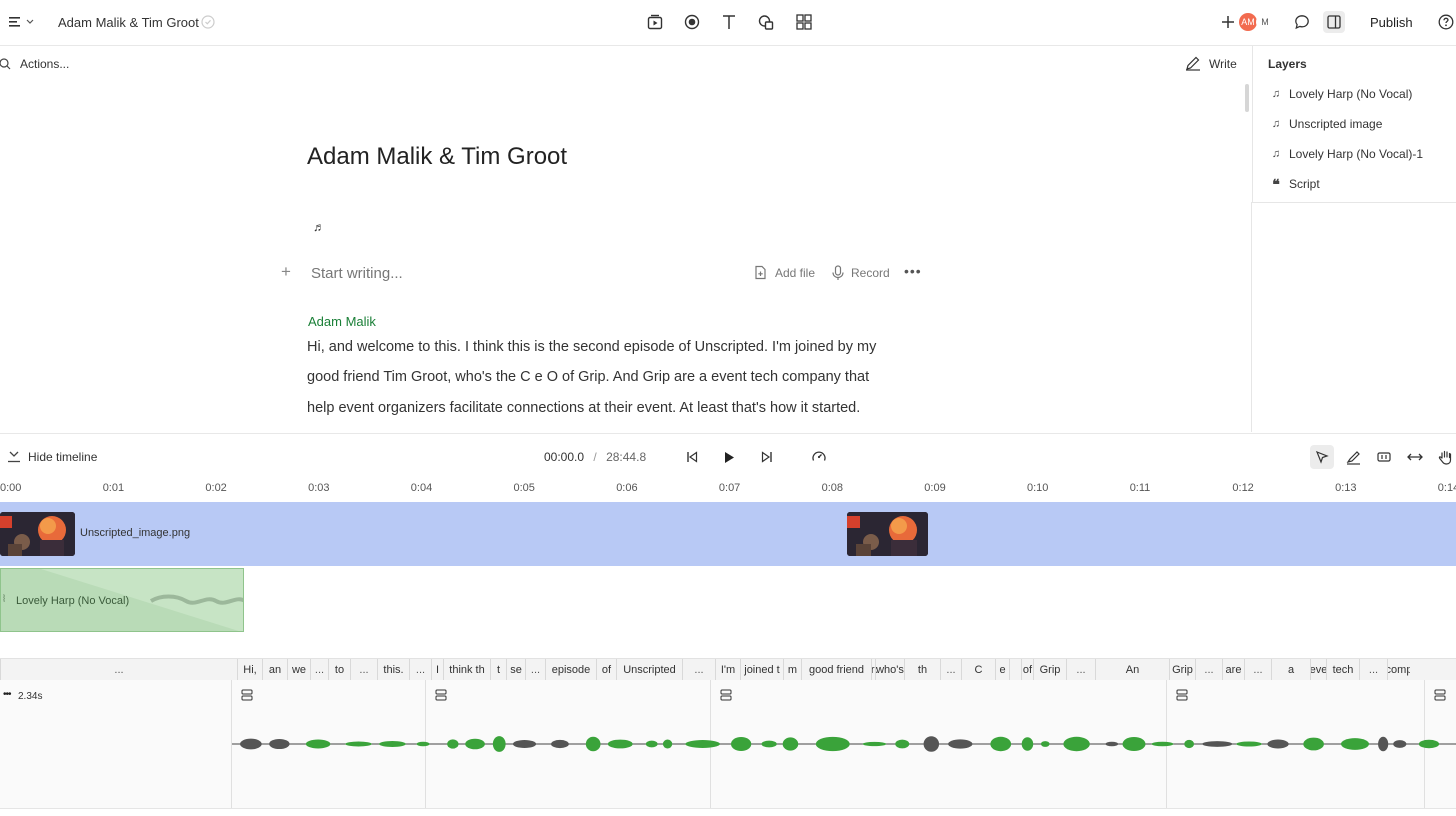  I want to click on more-options-icon: •••, so click(913, 271).